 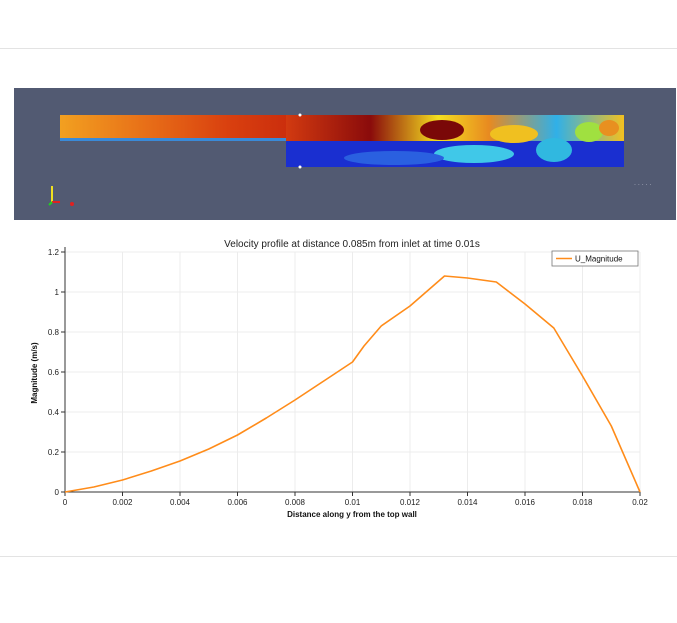 What do you see at coordinates (410, 502) in the screenshot?
I see `x-tick-label: 0.012` at bounding box center [410, 502].